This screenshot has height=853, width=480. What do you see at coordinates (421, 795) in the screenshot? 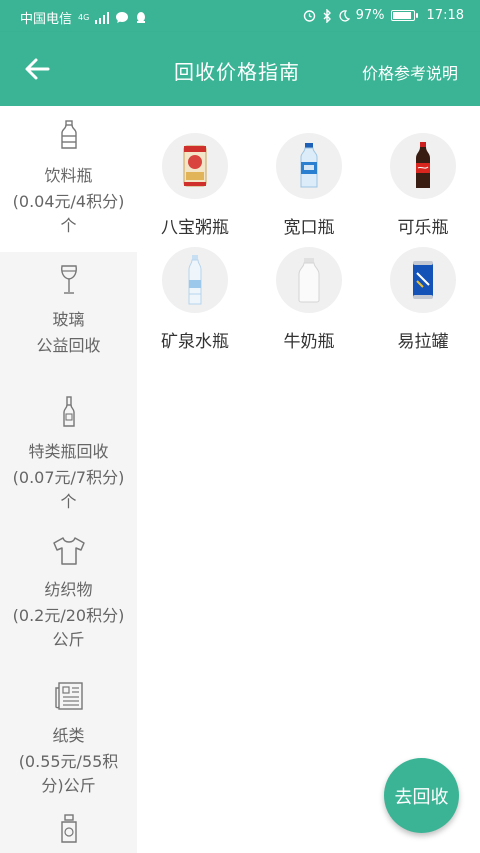
I see `go-recycle-button: 去回收` at bounding box center [421, 795].